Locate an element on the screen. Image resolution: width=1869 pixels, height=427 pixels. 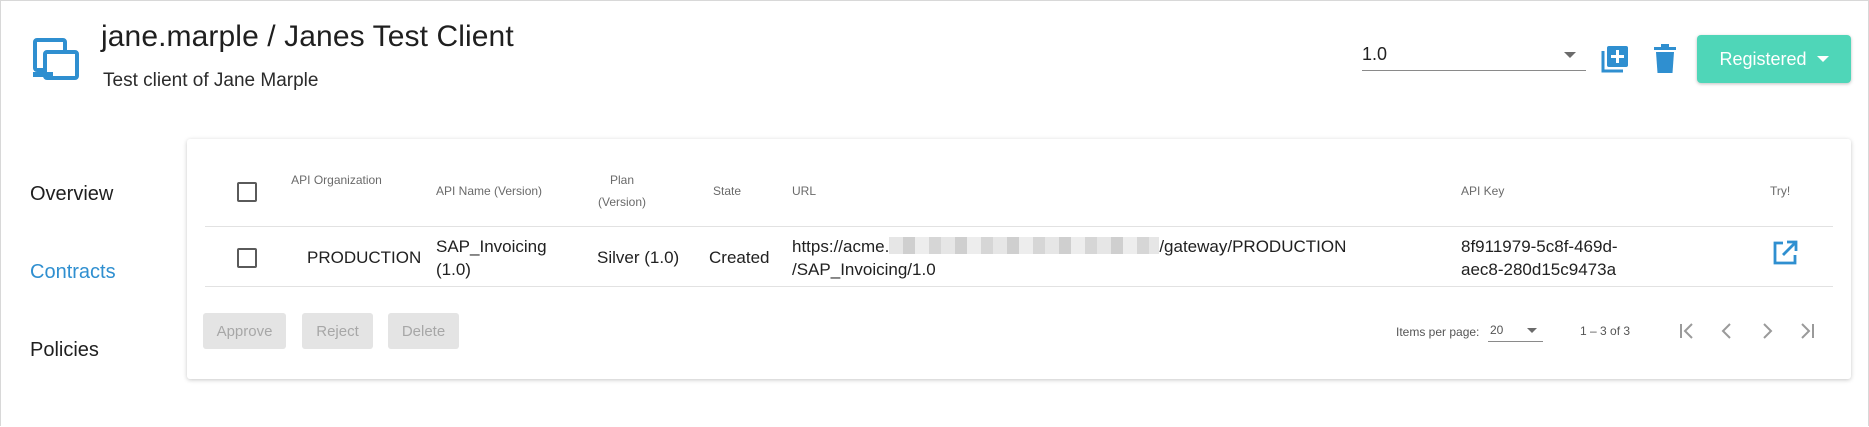
client-title: jane.marple / Janes Test Client is located at coordinates (307, 36).